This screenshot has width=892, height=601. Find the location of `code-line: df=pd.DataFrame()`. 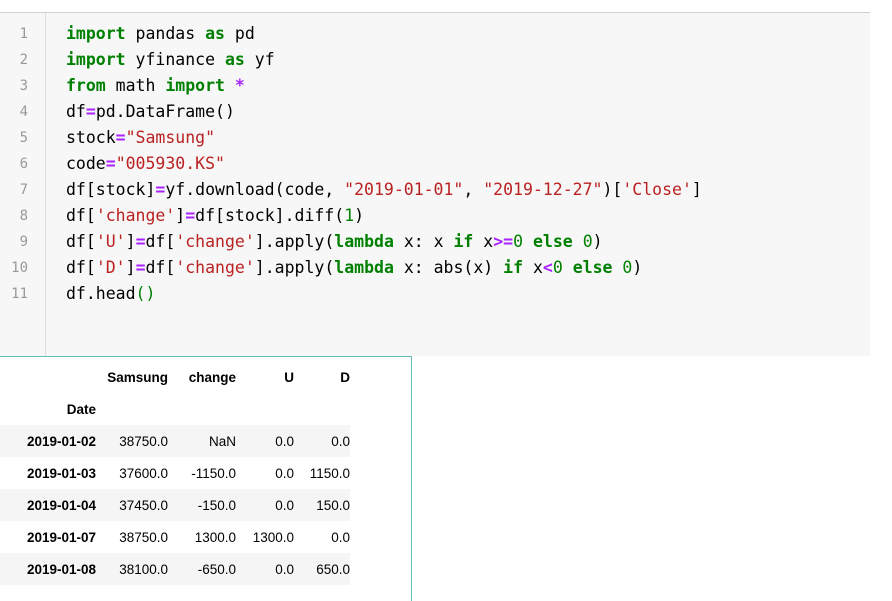

code-line: df=pd.DataFrame() is located at coordinates (150, 112).